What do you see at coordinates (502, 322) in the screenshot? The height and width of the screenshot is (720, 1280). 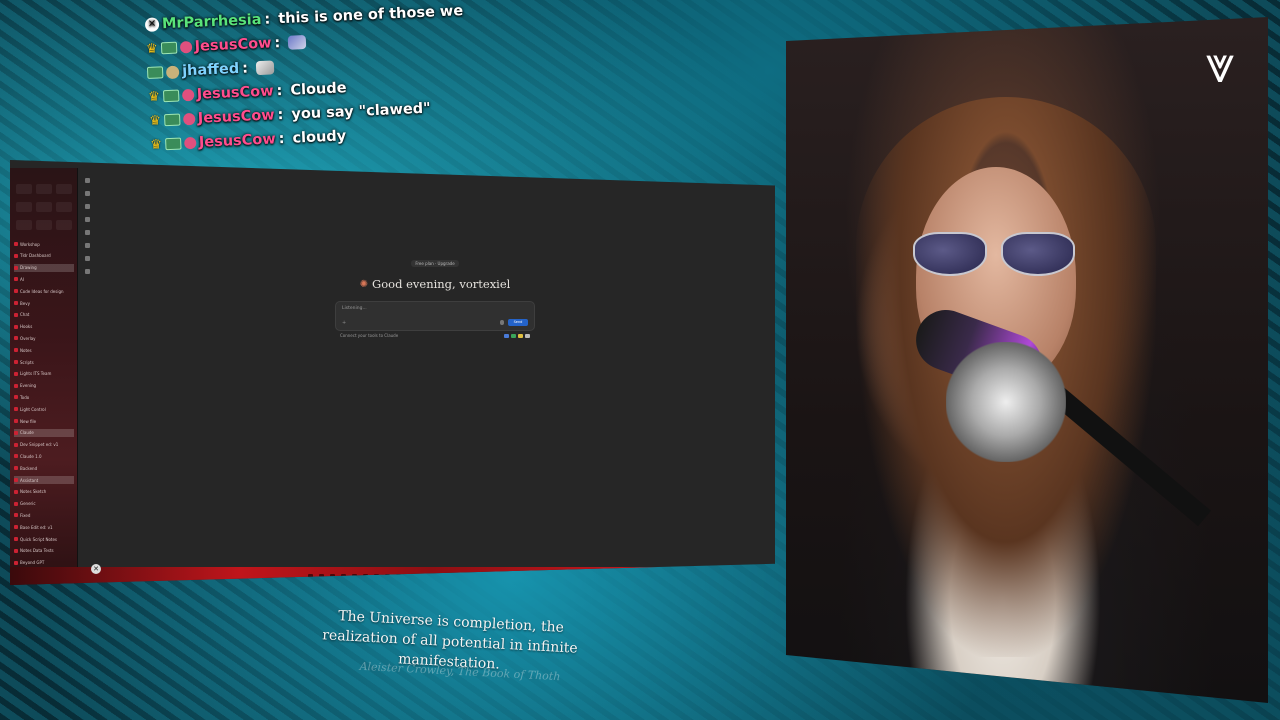 I see `mic-icon` at bounding box center [502, 322].